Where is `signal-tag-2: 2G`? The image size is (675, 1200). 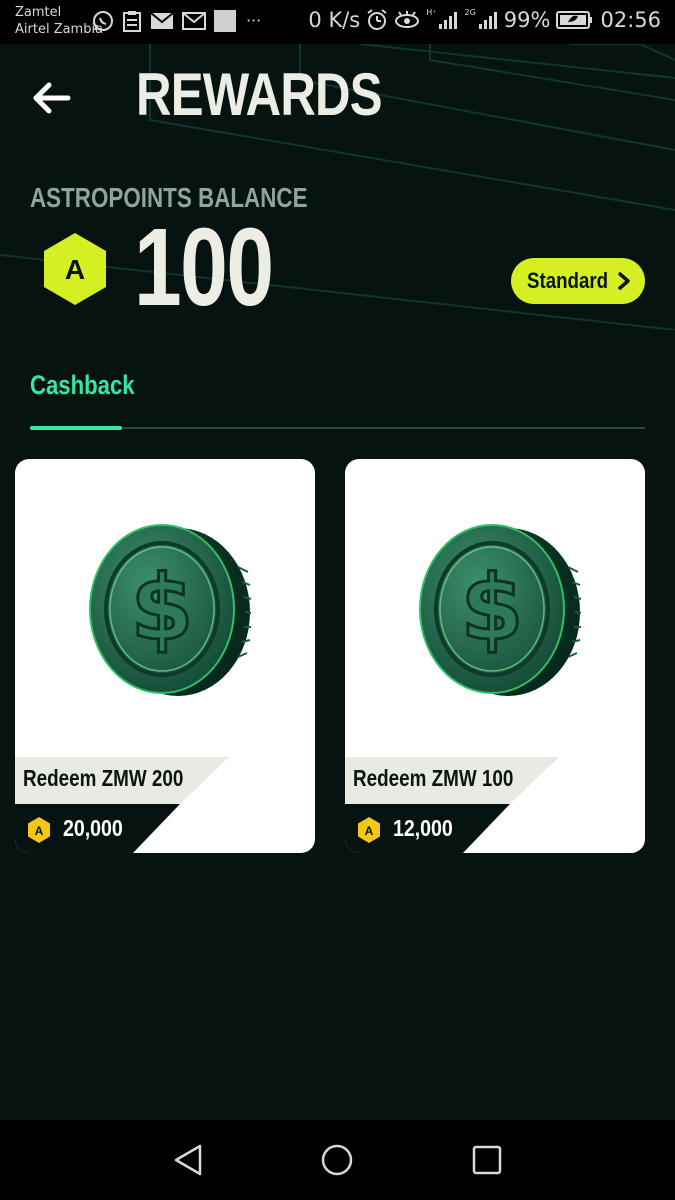
signal-tag-2: 2G is located at coordinates (470, 12).